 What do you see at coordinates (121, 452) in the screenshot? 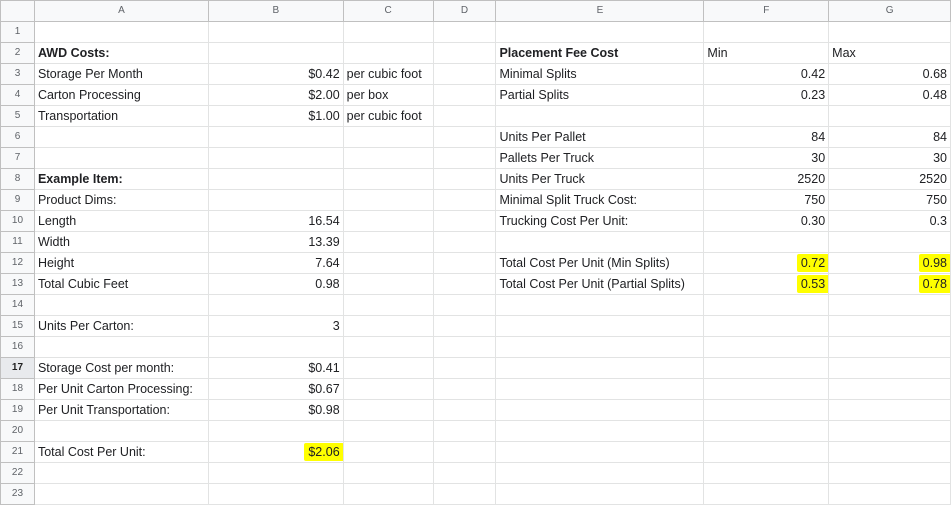
I see `cell-total-label: Total Cost Per Unit:` at bounding box center [121, 452].